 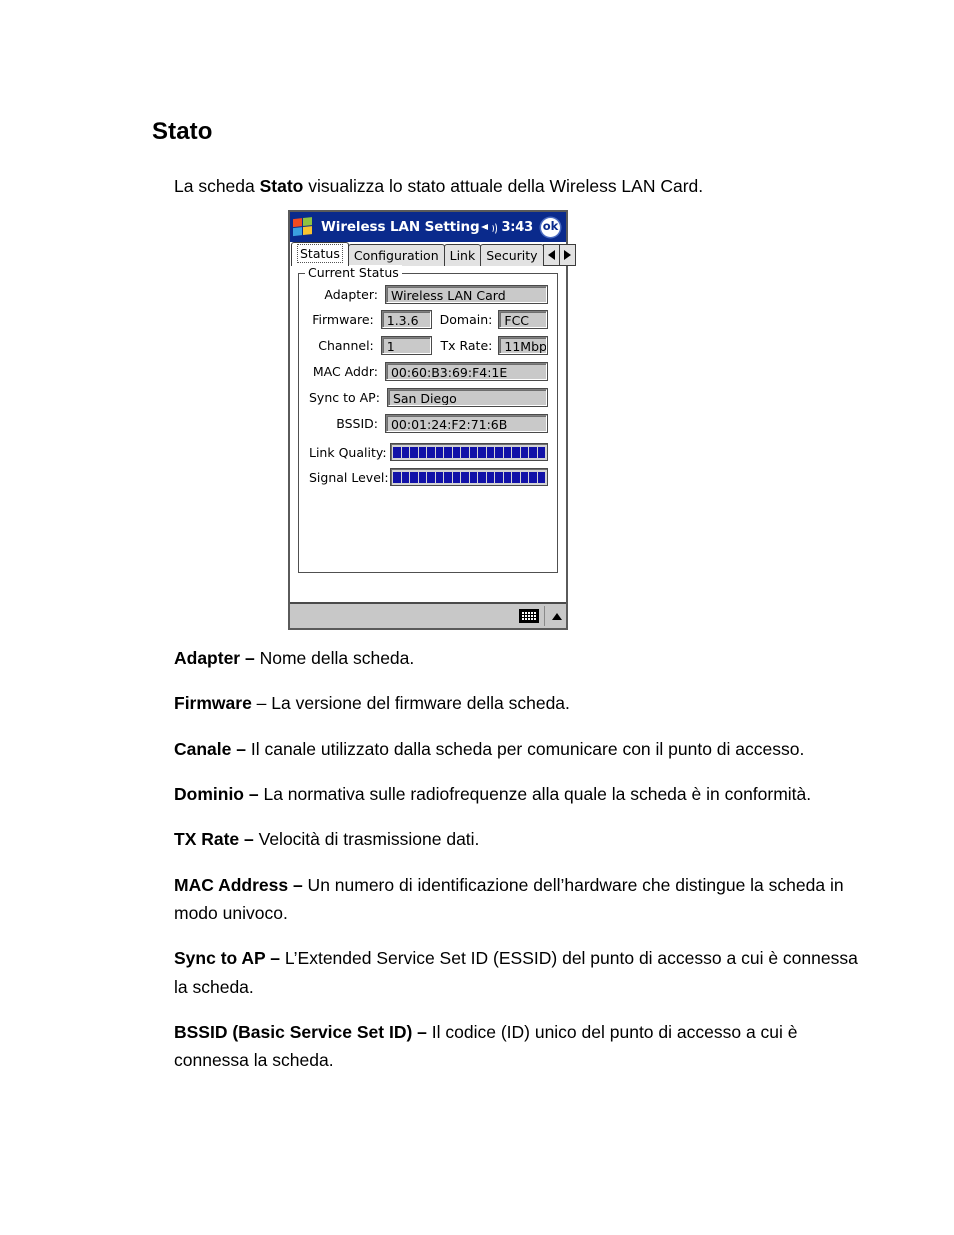 I want to click on clock-label: 3:43, so click(x=517, y=227).